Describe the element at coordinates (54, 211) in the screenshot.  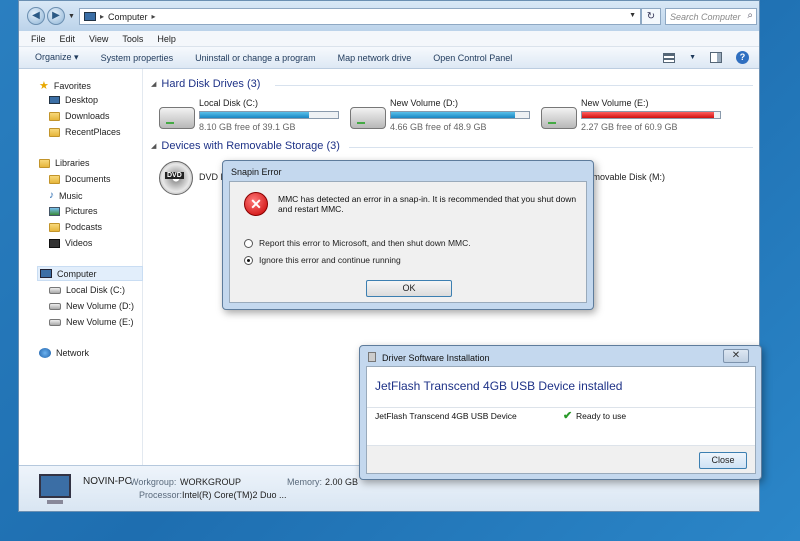
I see `pictures-icon` at that location.